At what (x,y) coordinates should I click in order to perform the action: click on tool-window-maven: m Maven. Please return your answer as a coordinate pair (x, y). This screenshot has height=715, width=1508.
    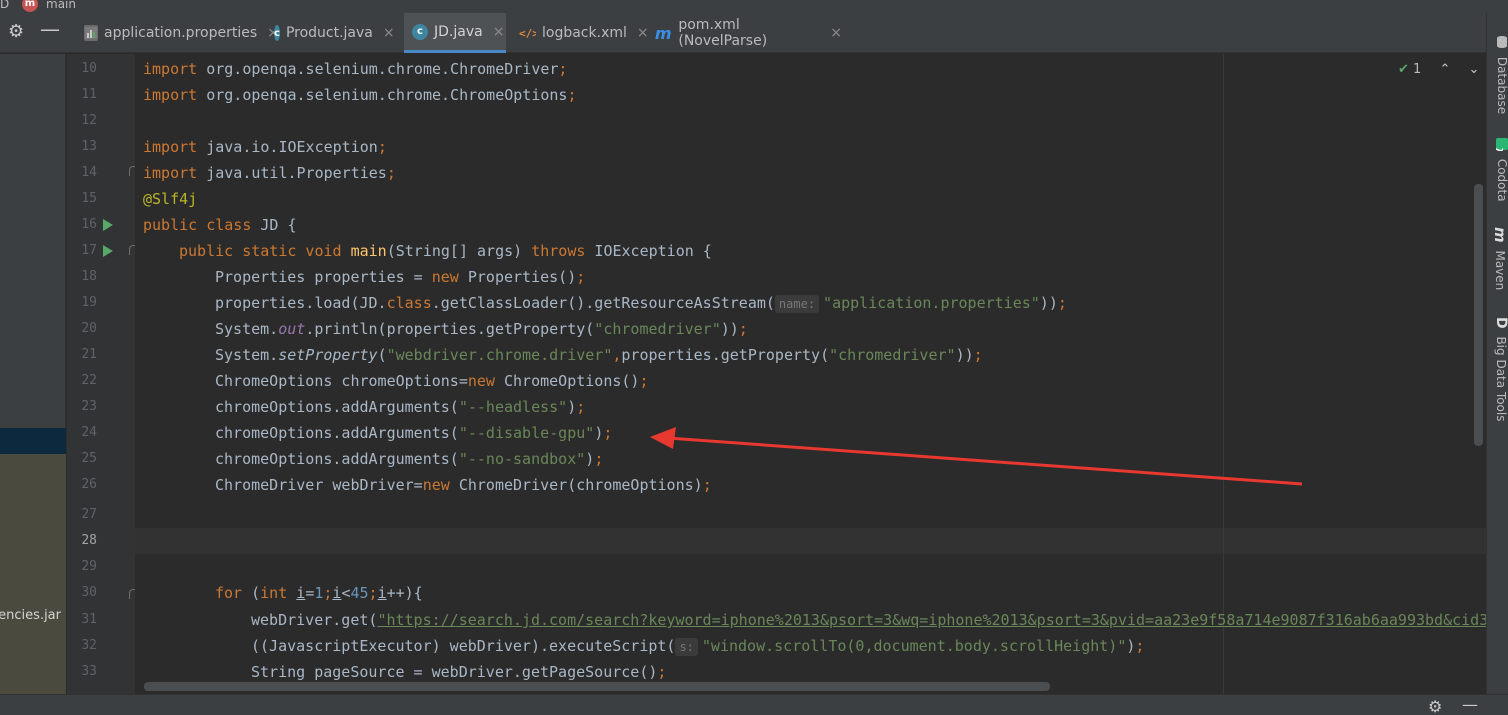
    Looking at the image, I should click on (1498, 258).